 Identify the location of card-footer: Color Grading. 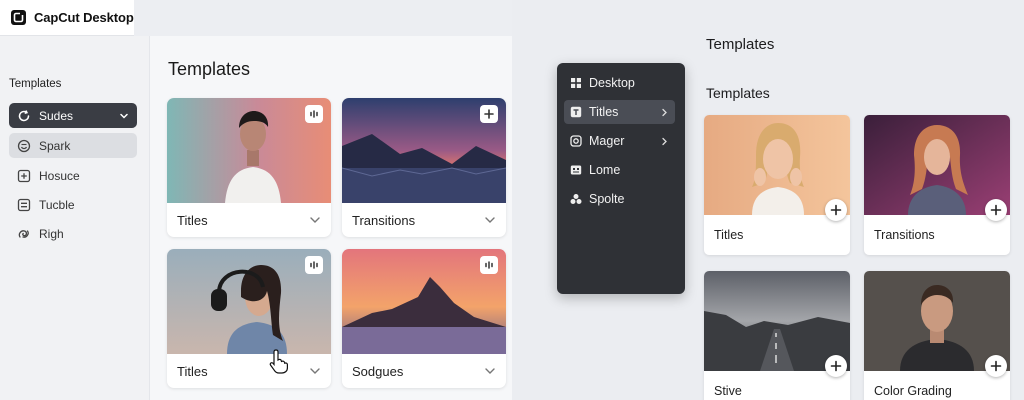
(937, 385).